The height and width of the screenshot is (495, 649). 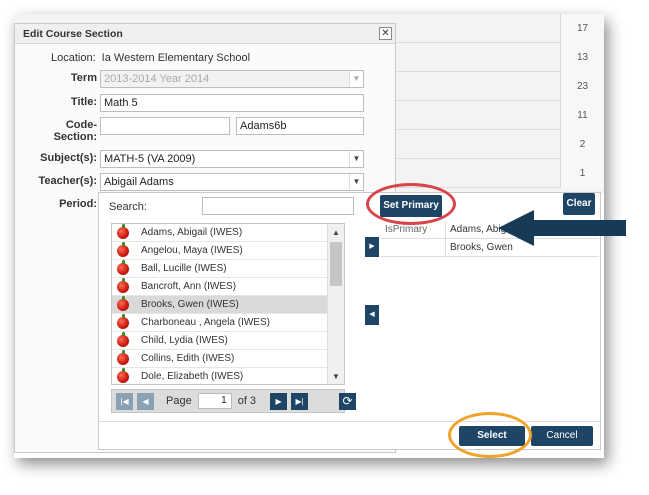 I want to click on title-input: Math 5, so click(x=232, y=103).